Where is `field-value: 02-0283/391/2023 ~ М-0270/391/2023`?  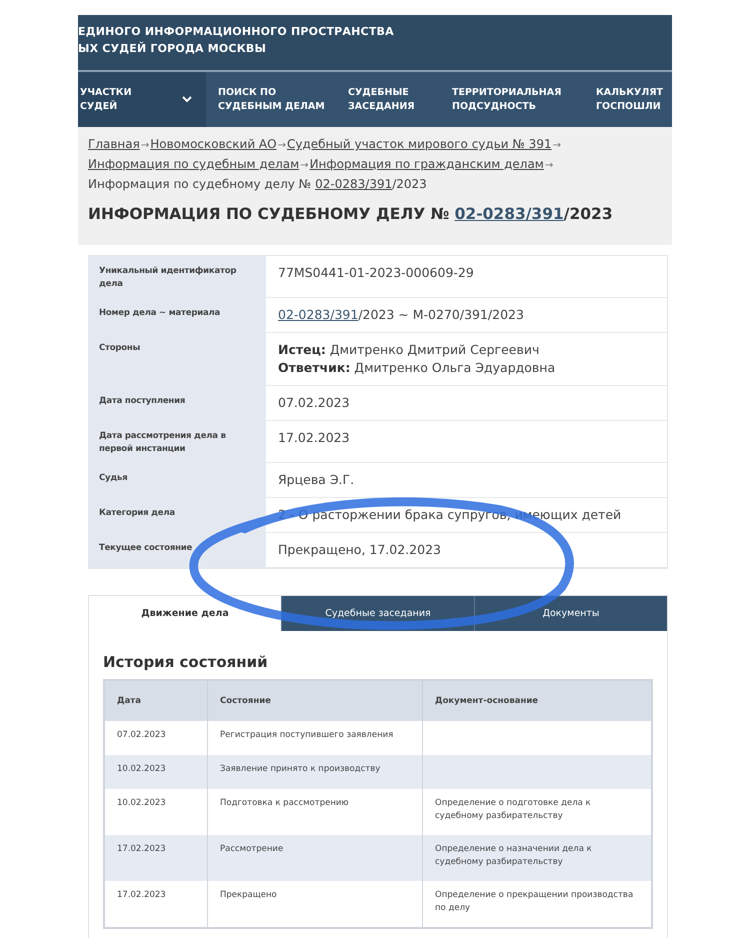 field-value: 02-0283/391/2023 ~ М-0270/391/2023 is located at coordinates (401, 314).